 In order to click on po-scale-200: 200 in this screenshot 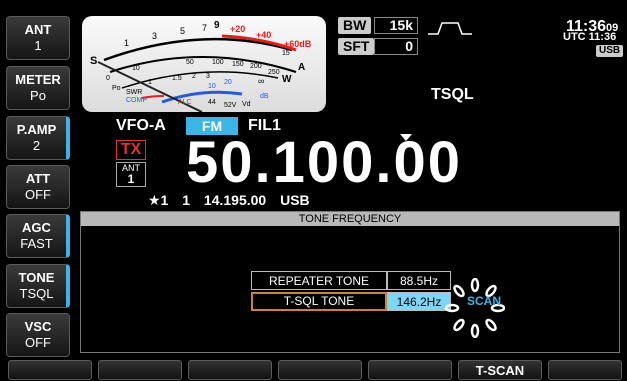, I will do `click(256, 66)`.